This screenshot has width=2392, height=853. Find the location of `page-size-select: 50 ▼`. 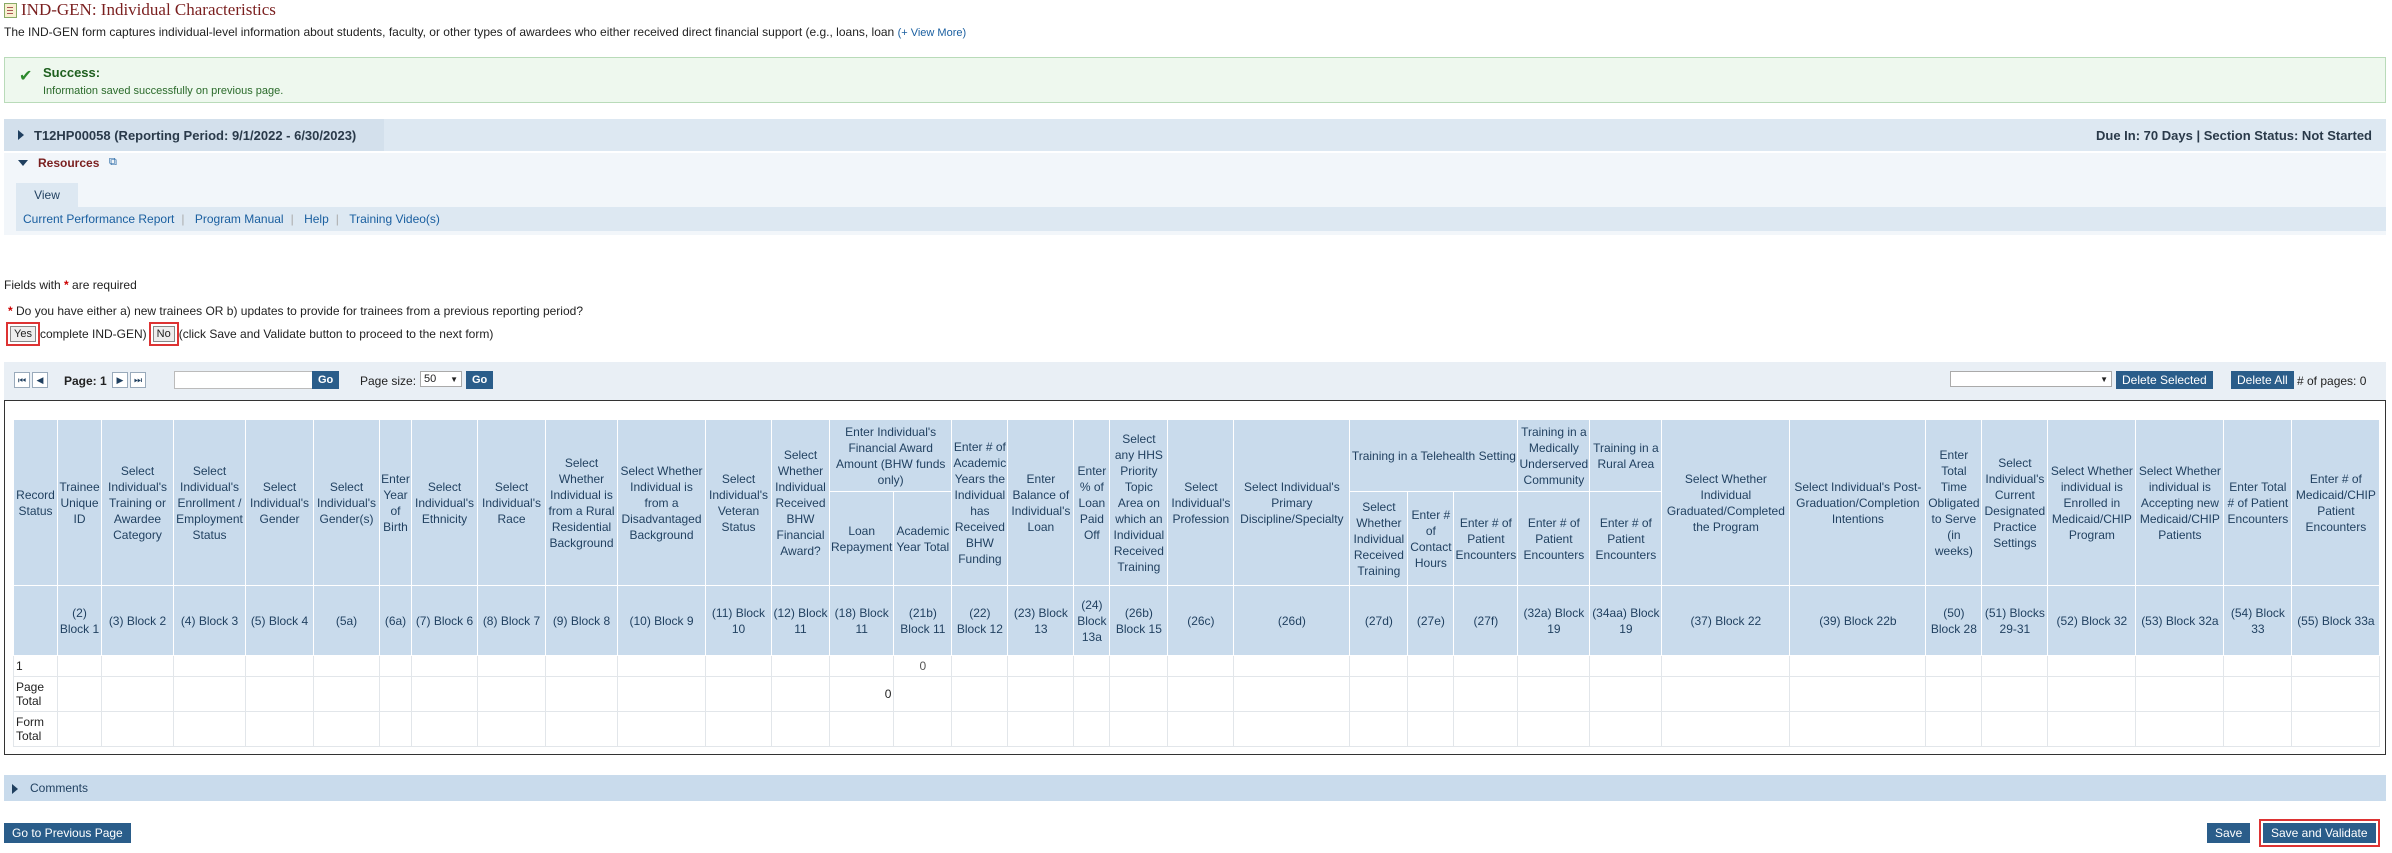

page-size-select: 50 ▼ is located at coordinates (441, 379).